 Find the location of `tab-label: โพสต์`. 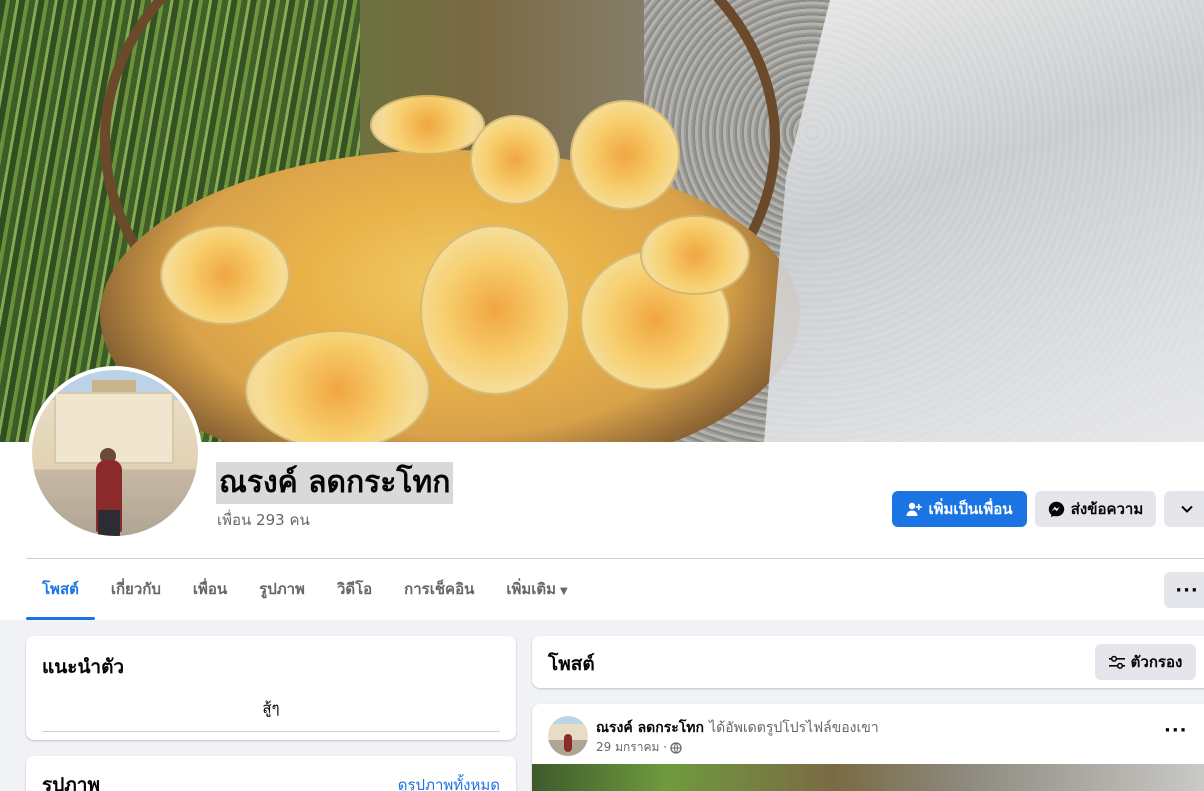

tab-label: โพสต์ is located at coordinates (60, 589).